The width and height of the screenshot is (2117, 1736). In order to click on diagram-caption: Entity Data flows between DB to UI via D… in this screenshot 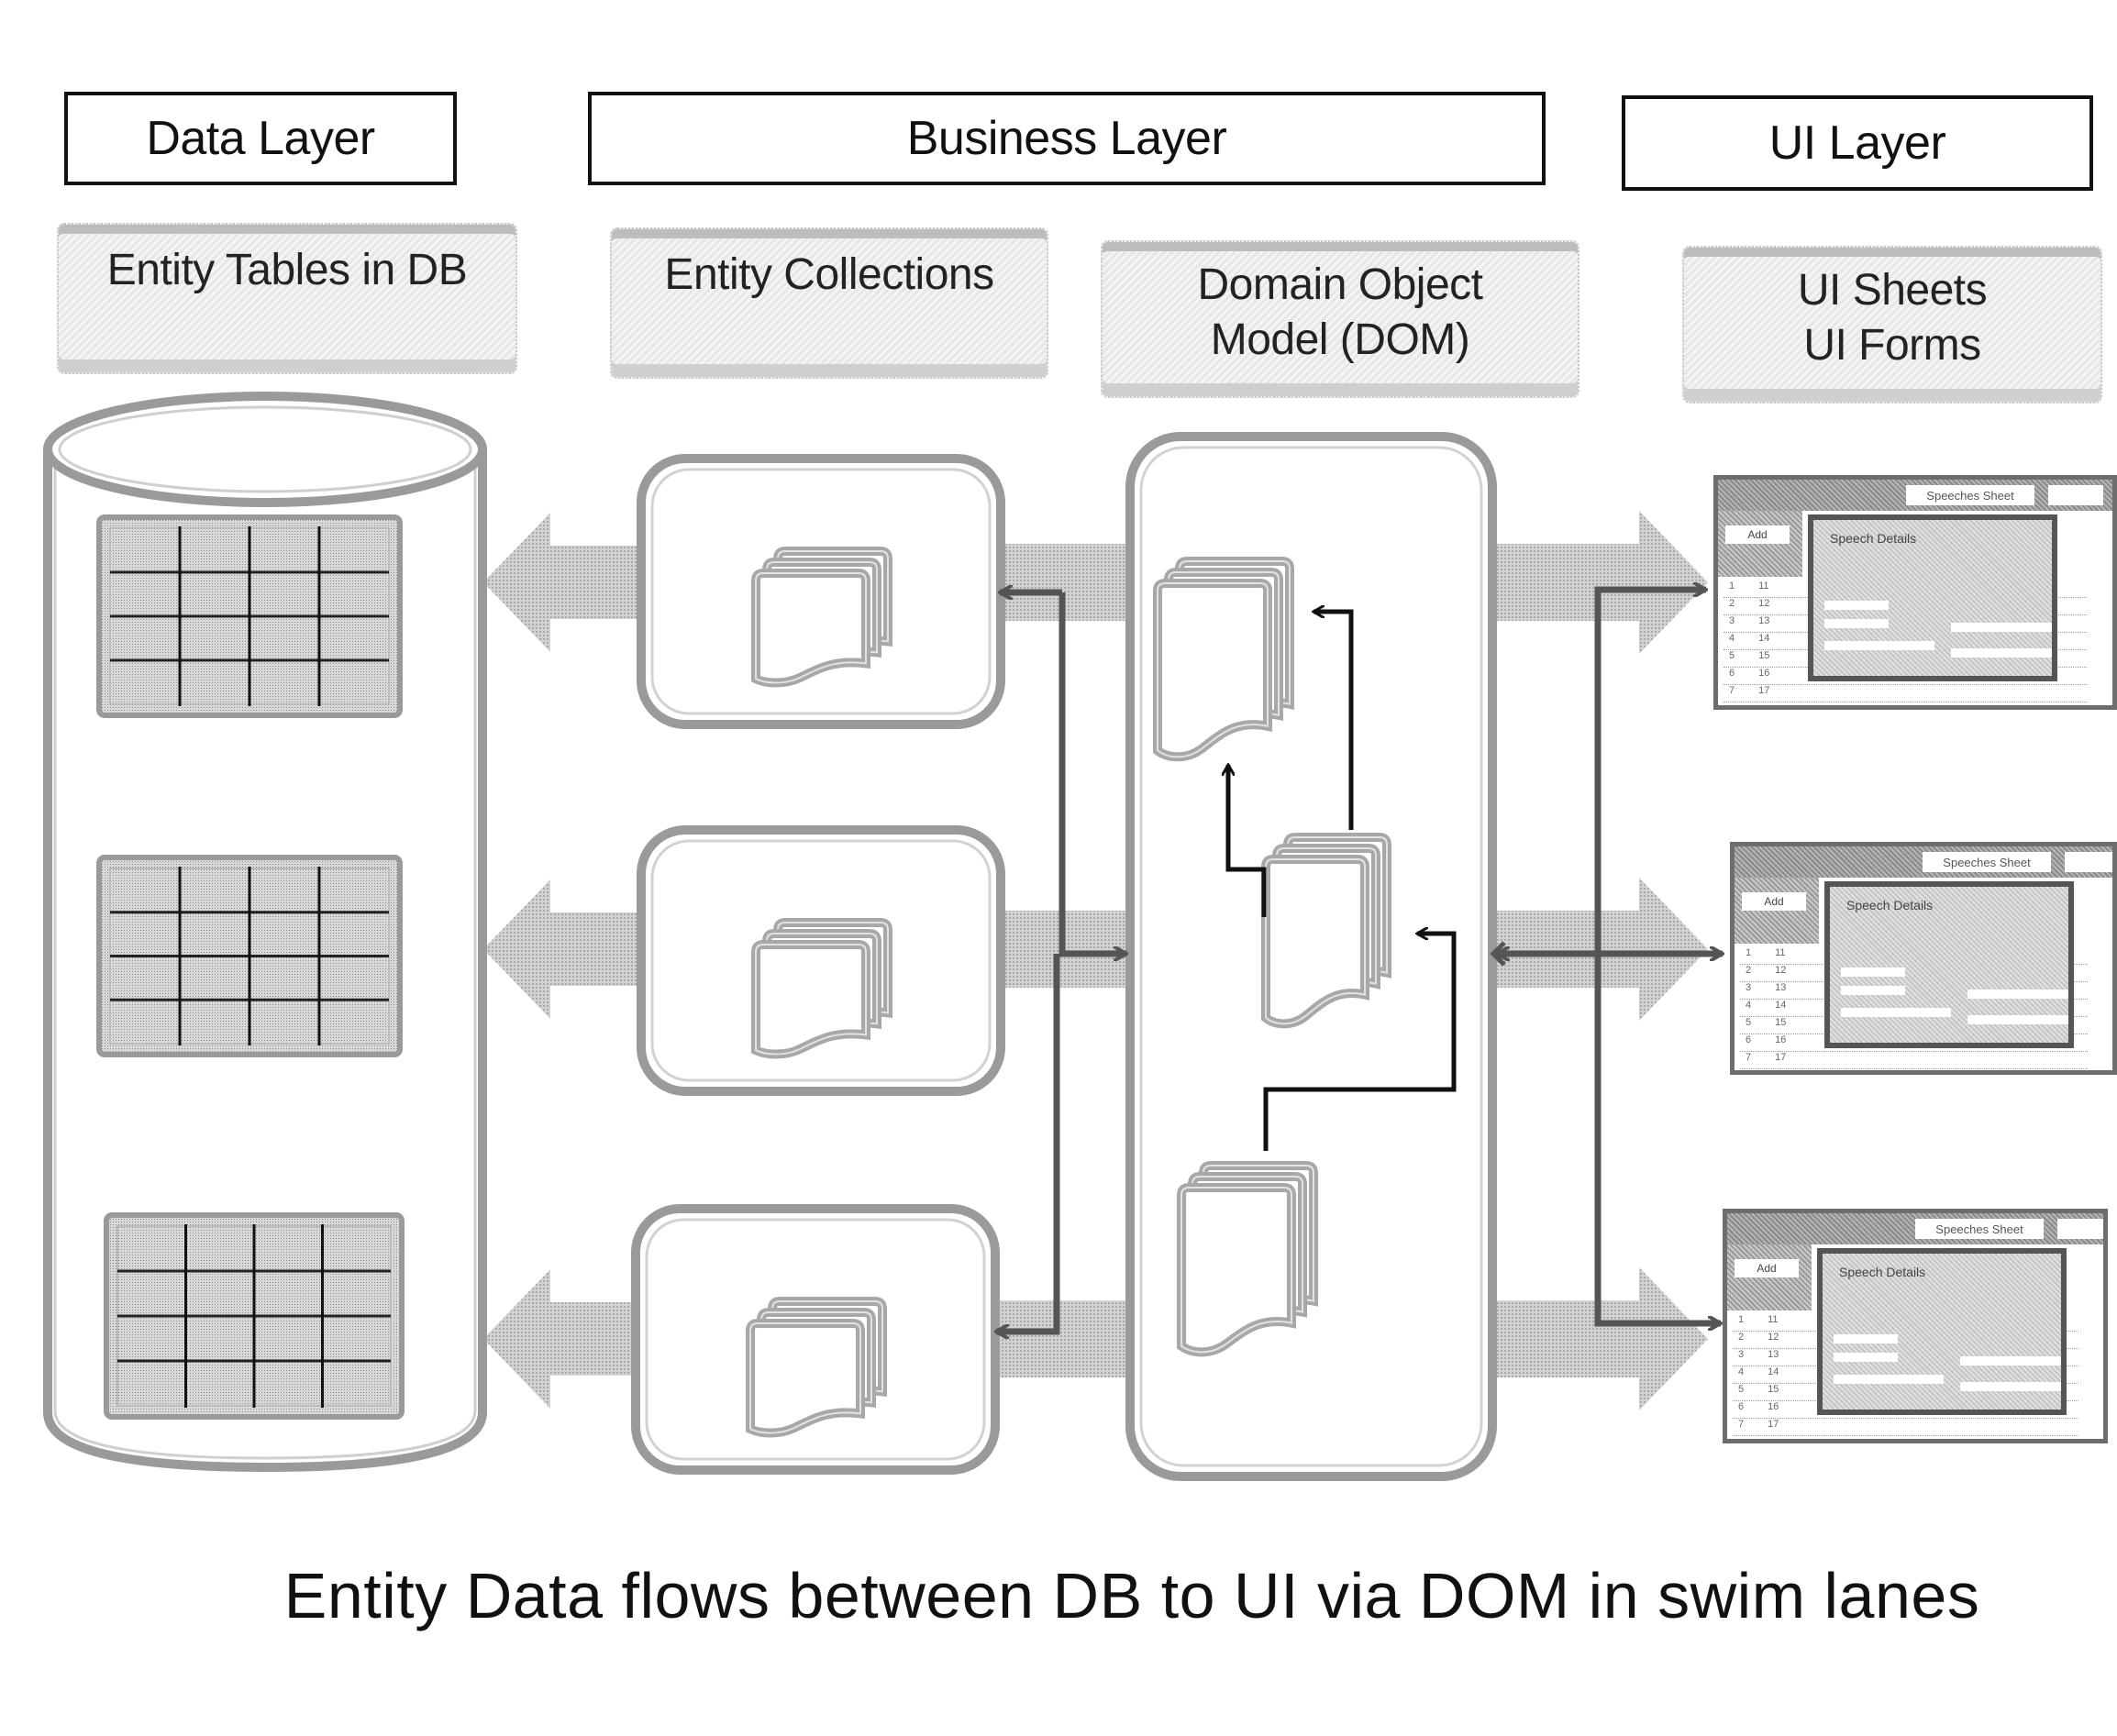, I will do `click(1131, 1595)`.